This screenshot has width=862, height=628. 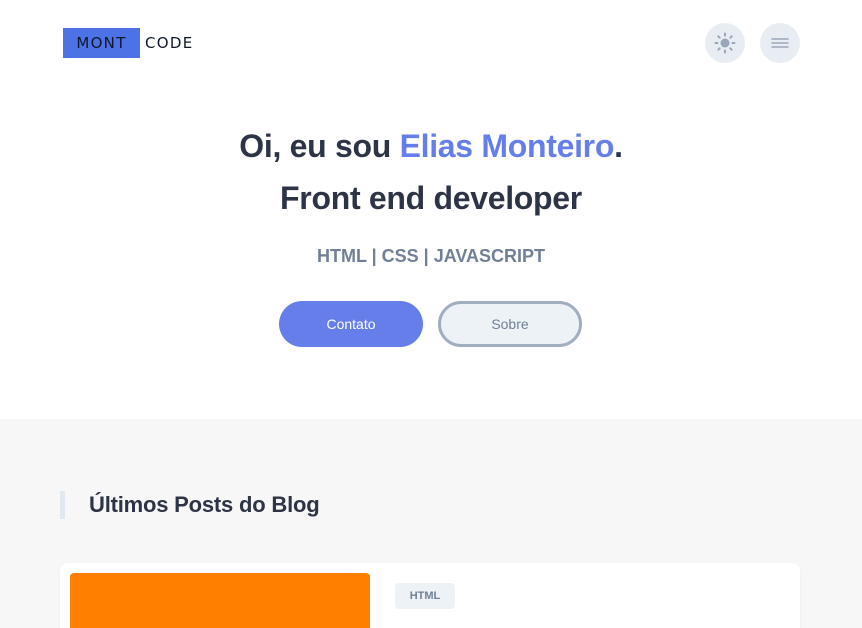 I want to click on hero-skills: HTML | CSS | JAVASCRIPT, so click(x=431, y=256).